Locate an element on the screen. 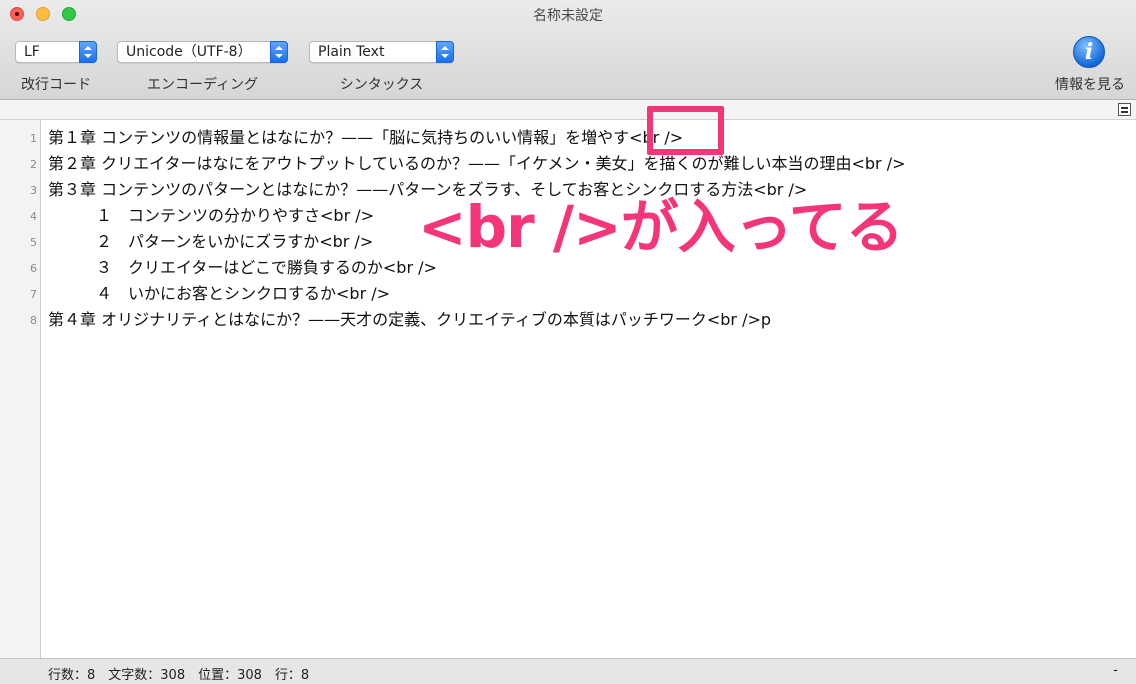 The height and width of the screenshot is (684, 1136). window-title: 名称未設定 is located at coordinates (568, 16).